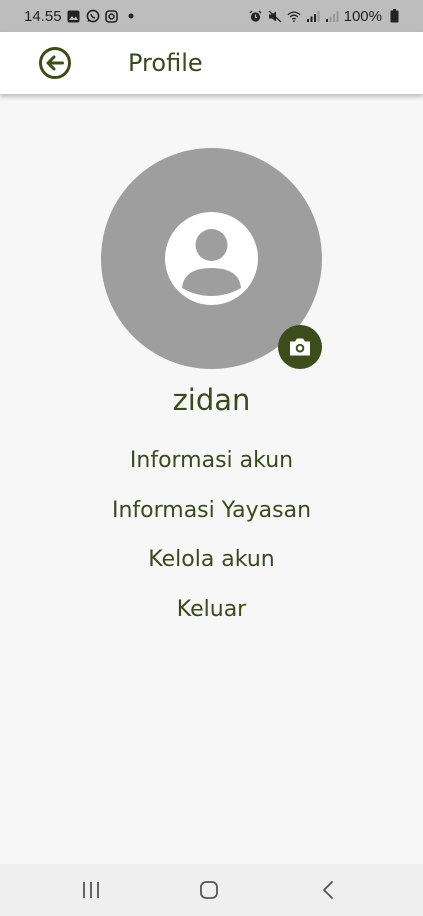 The height and width of the screenshot is (916, 423). Describe the element at coordinates (74, 16) in the screenshot. I see `gallery-icon` at that location.